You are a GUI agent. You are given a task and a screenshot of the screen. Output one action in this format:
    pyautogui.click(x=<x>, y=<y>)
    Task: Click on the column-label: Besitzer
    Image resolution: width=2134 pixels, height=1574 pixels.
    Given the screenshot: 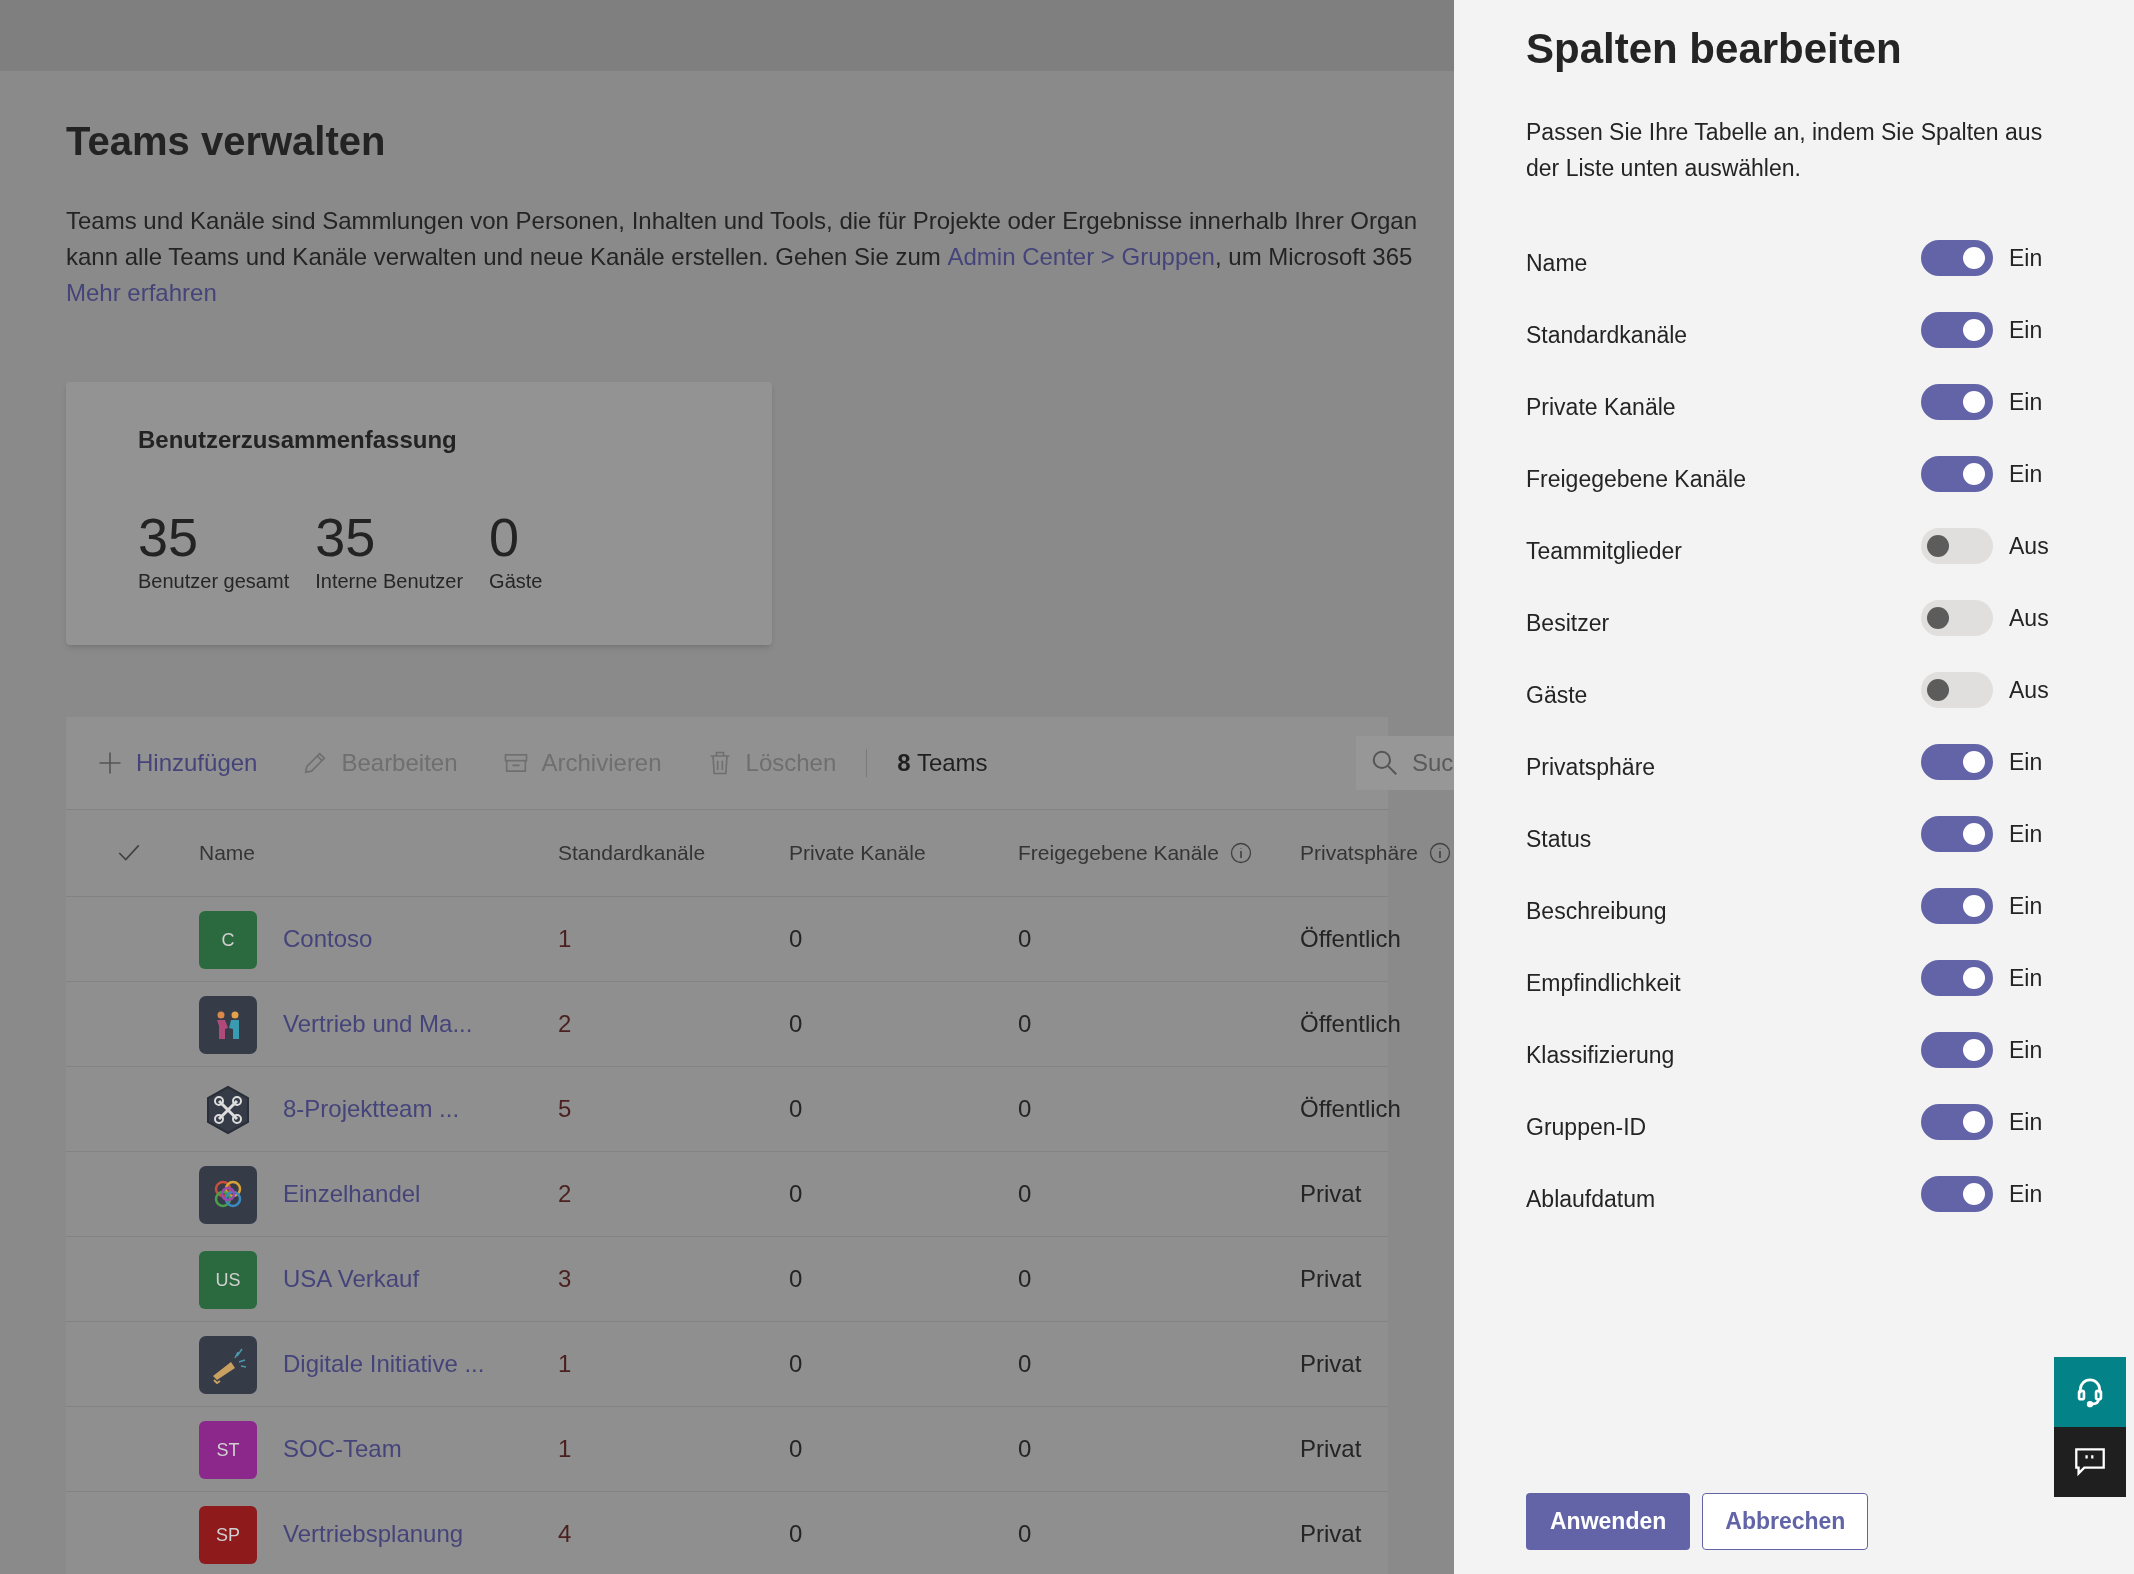 What is the action you would take?
    pyautogui.click(x=1568, y=623)
    